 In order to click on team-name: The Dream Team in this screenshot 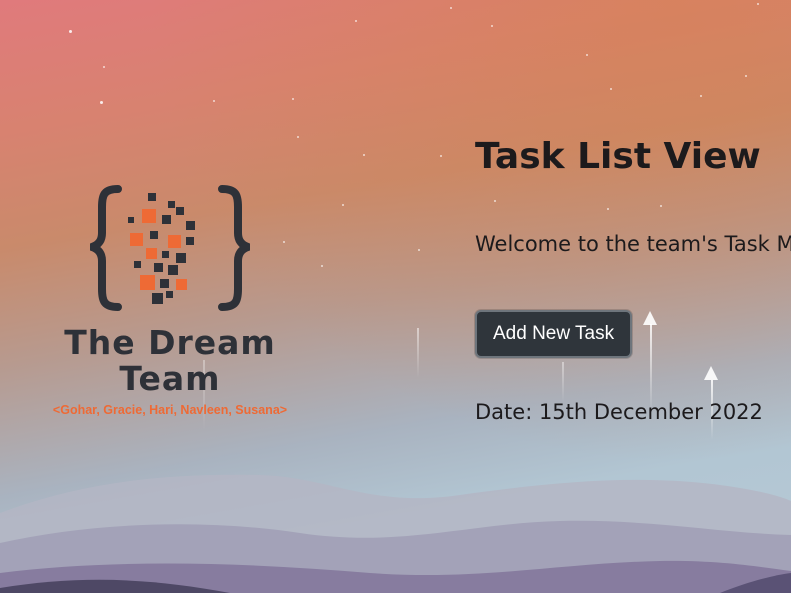, I will do `click(170, 360)`.